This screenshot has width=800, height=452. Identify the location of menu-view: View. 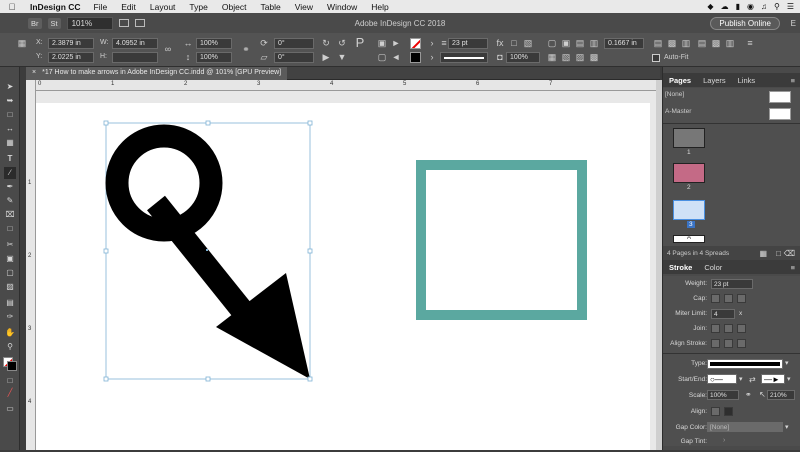
(304, 7).